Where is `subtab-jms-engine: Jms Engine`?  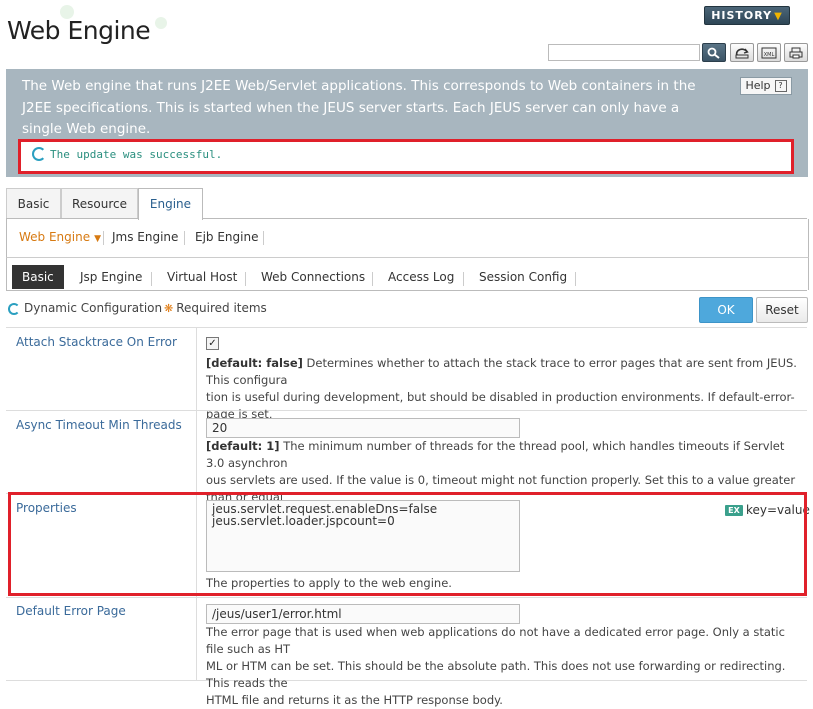
subtab-jms-engine: Jms Engine is located at coordinates (145, 237).